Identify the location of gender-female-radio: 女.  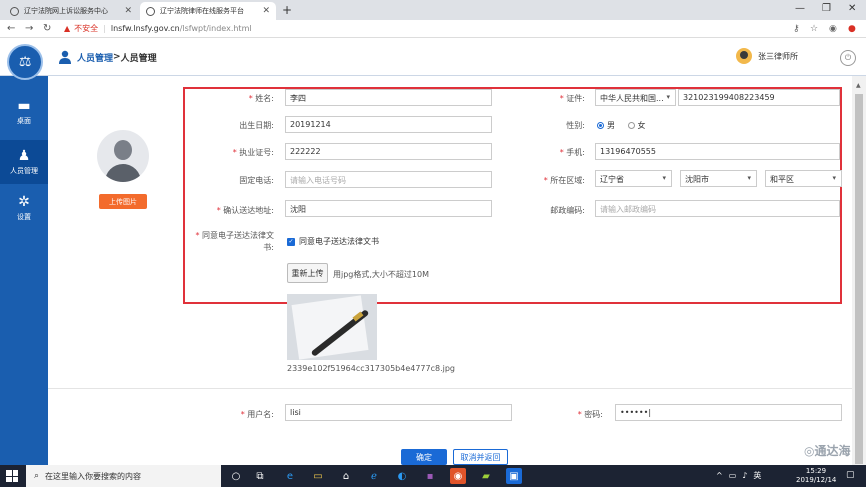
(636, 125).